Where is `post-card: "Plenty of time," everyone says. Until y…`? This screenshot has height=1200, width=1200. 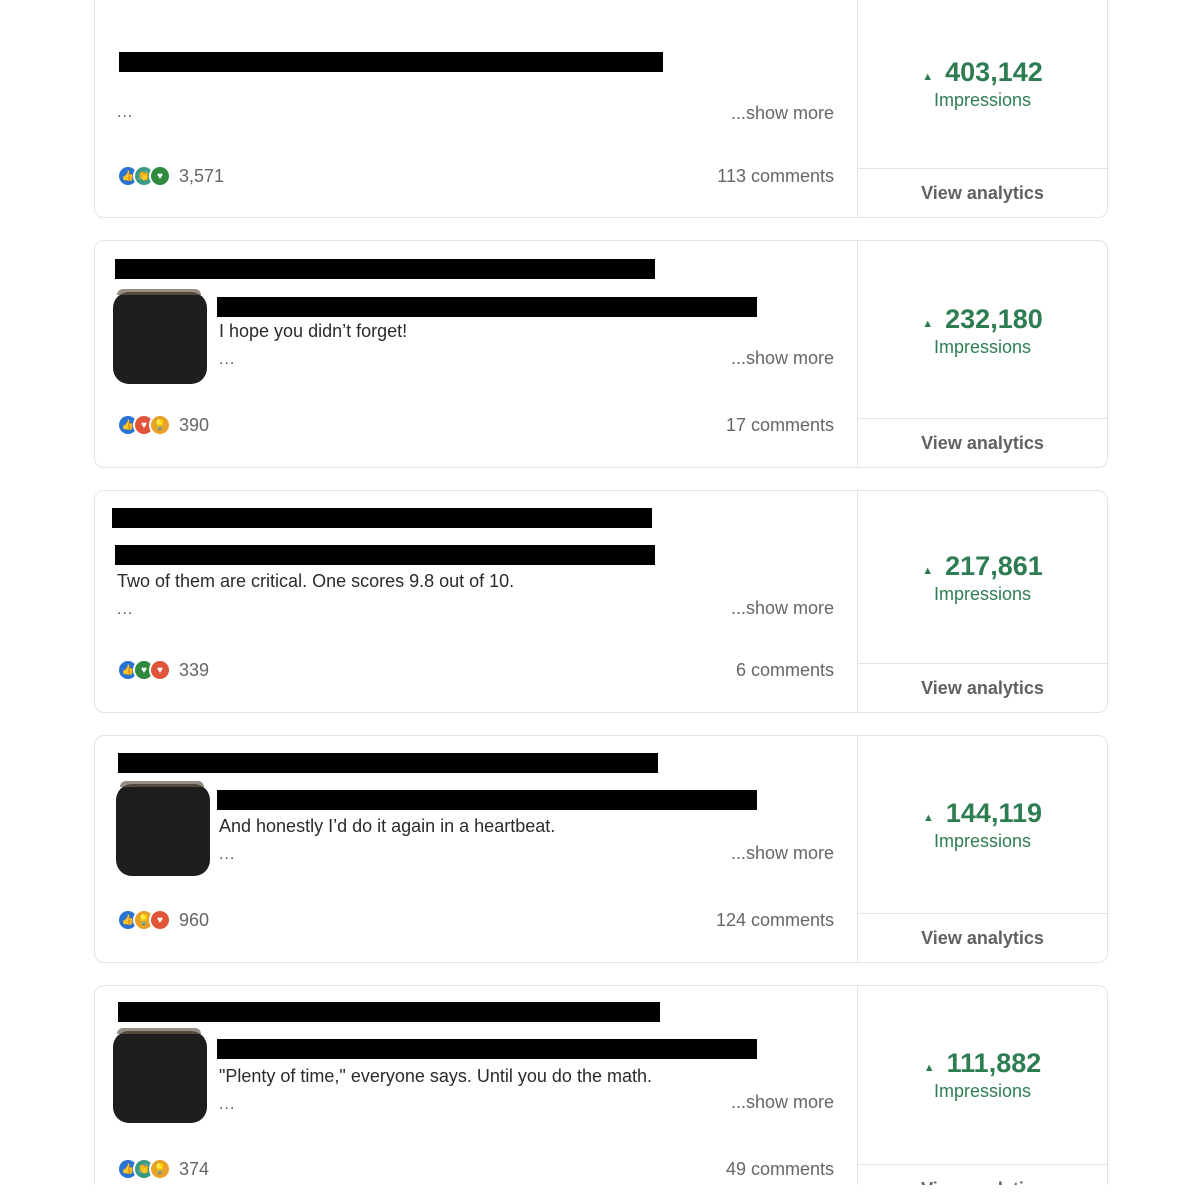
post-card: "Plenty of time," everyone says. Until y… is located at coordinates (601, 1085).